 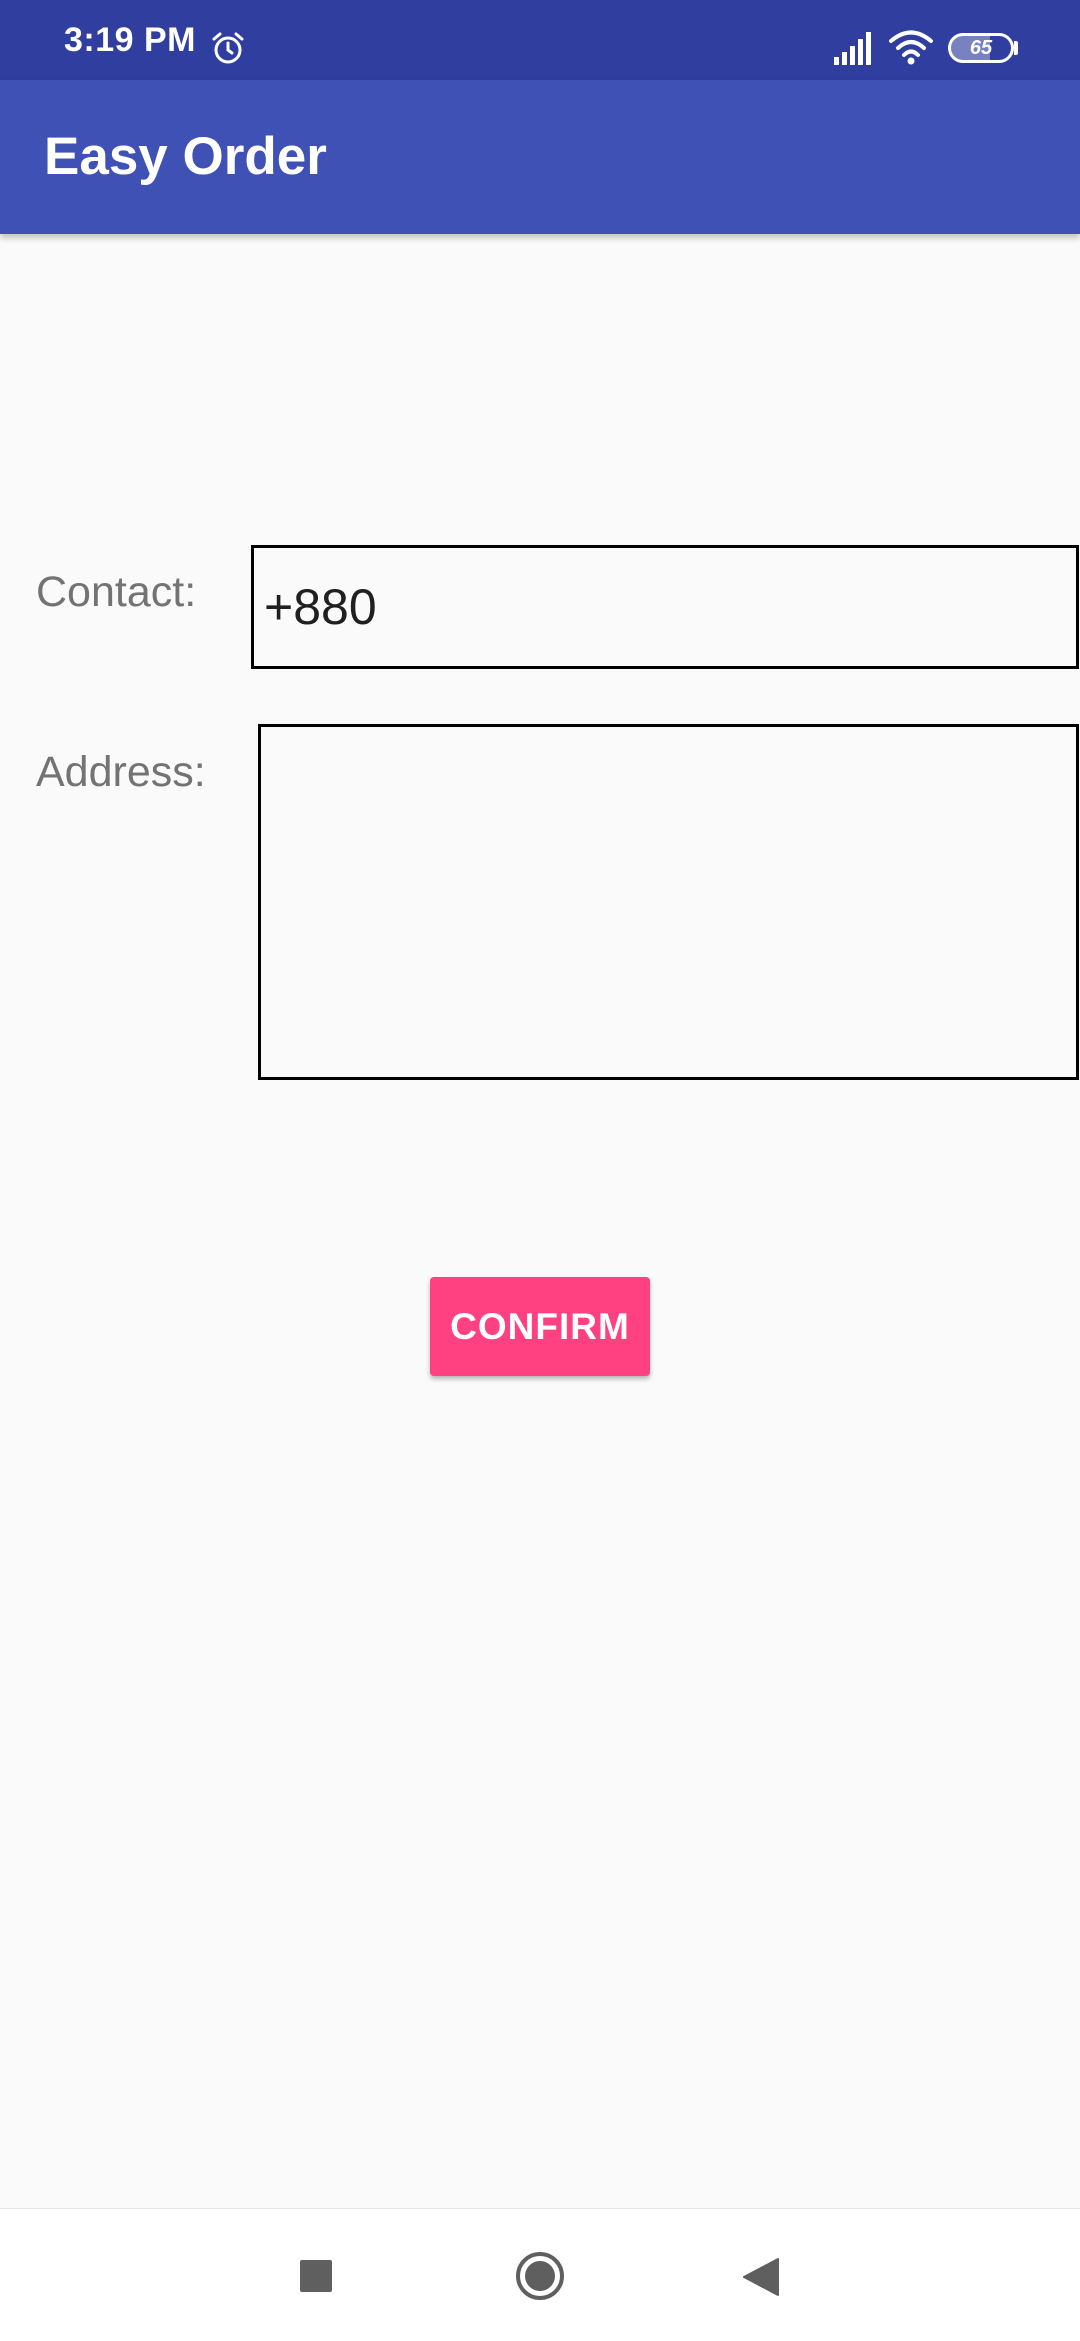 What do you see at coordinates (665, 607) in the screenshot?
I see `contact-input` at bounding box center [665, 607].